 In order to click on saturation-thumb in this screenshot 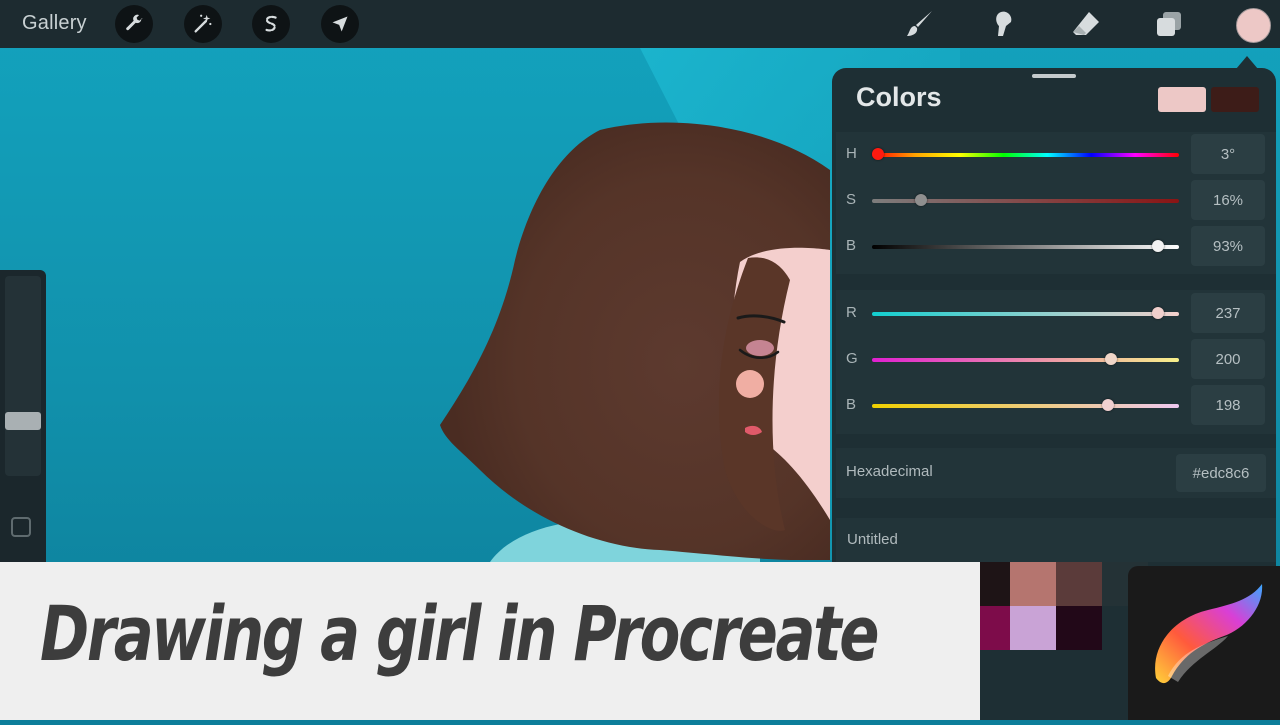, I will do `click(921, 200)`.